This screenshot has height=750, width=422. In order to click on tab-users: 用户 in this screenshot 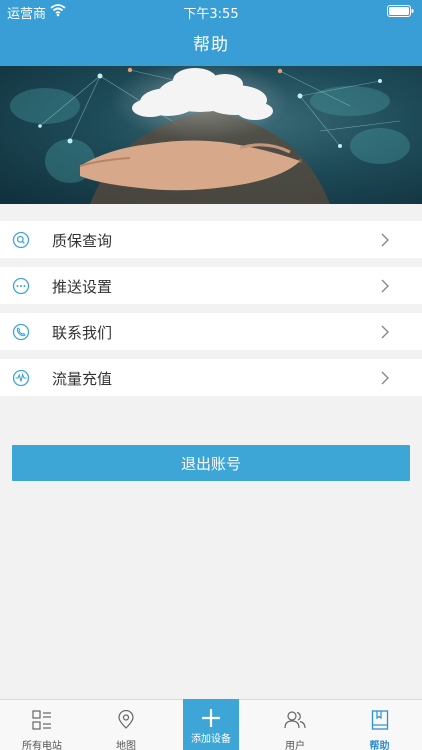, I will do `click(295, 725)`.